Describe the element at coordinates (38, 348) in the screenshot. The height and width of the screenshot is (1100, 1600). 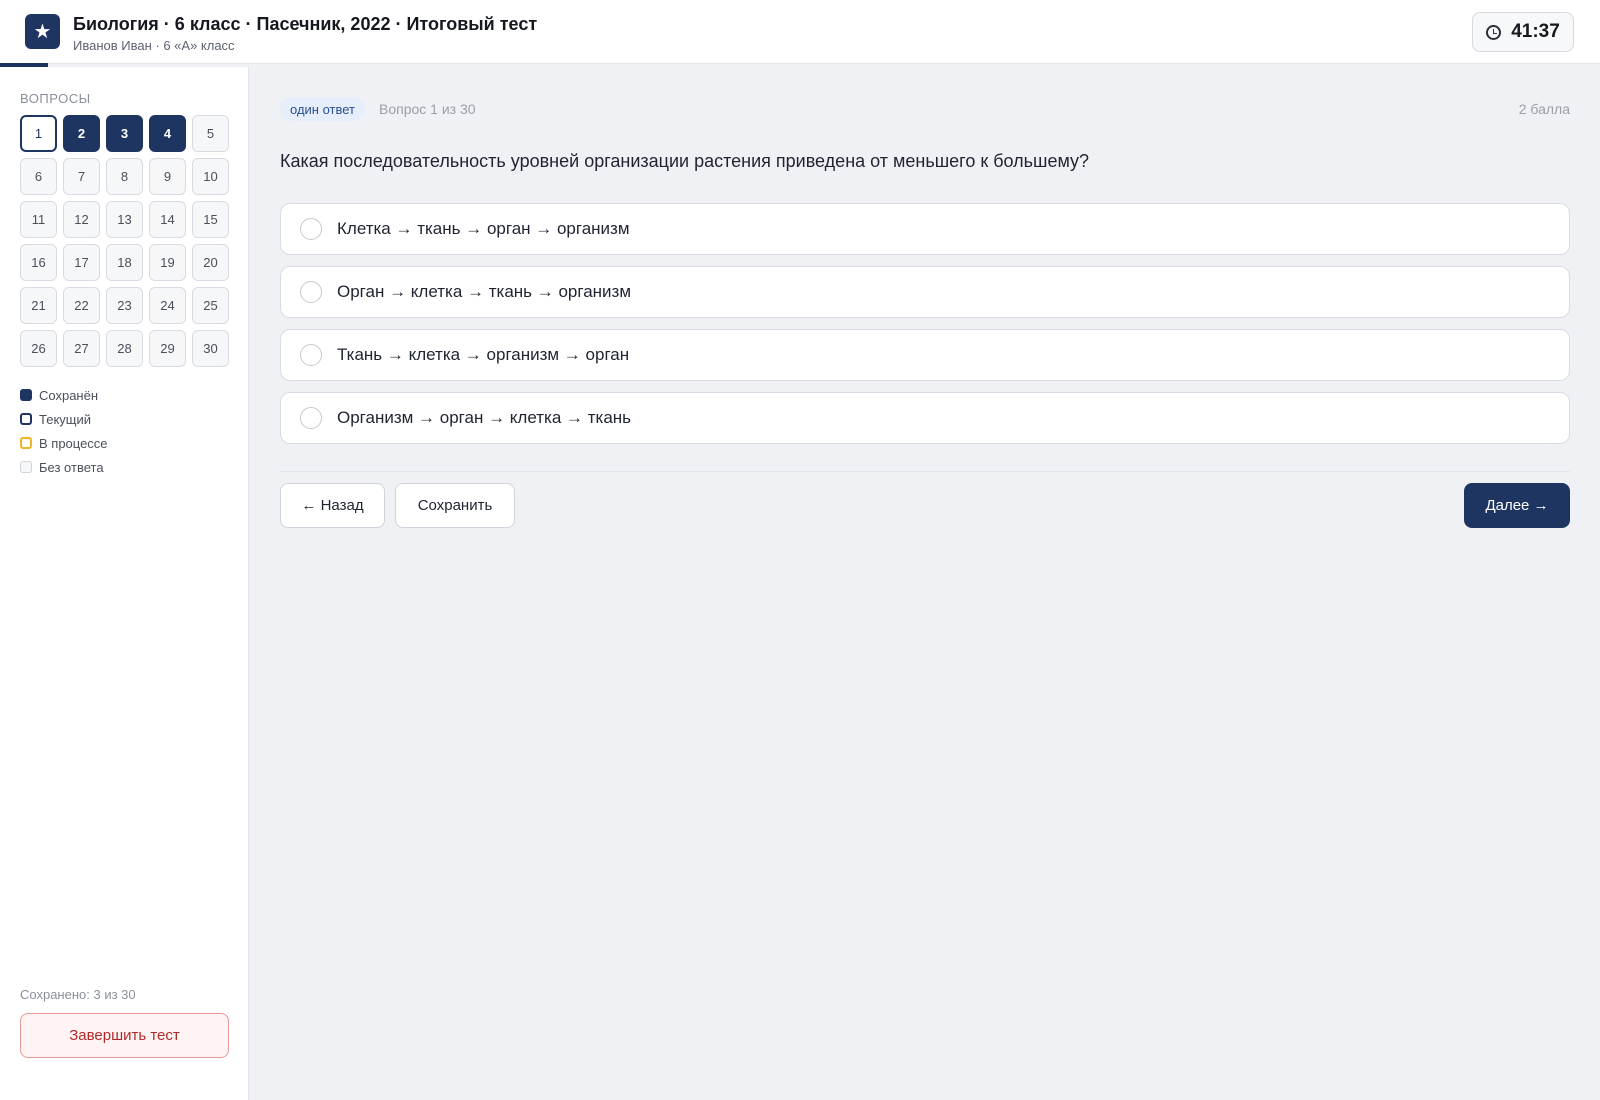
I see `question-nav-button: 26` at that location.